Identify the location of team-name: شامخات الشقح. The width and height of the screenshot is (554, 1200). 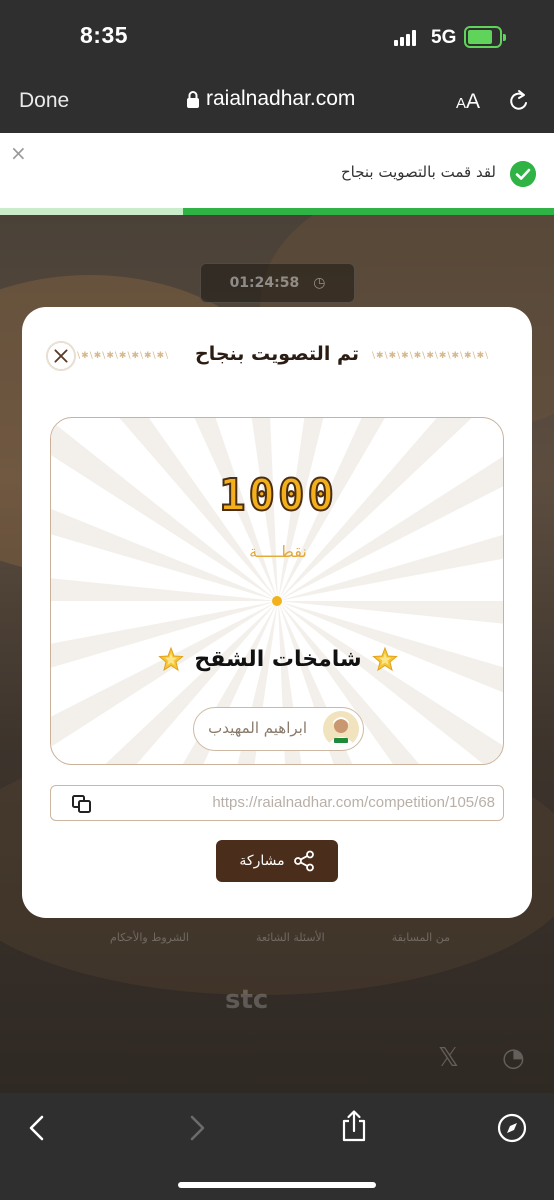
(278, 659).